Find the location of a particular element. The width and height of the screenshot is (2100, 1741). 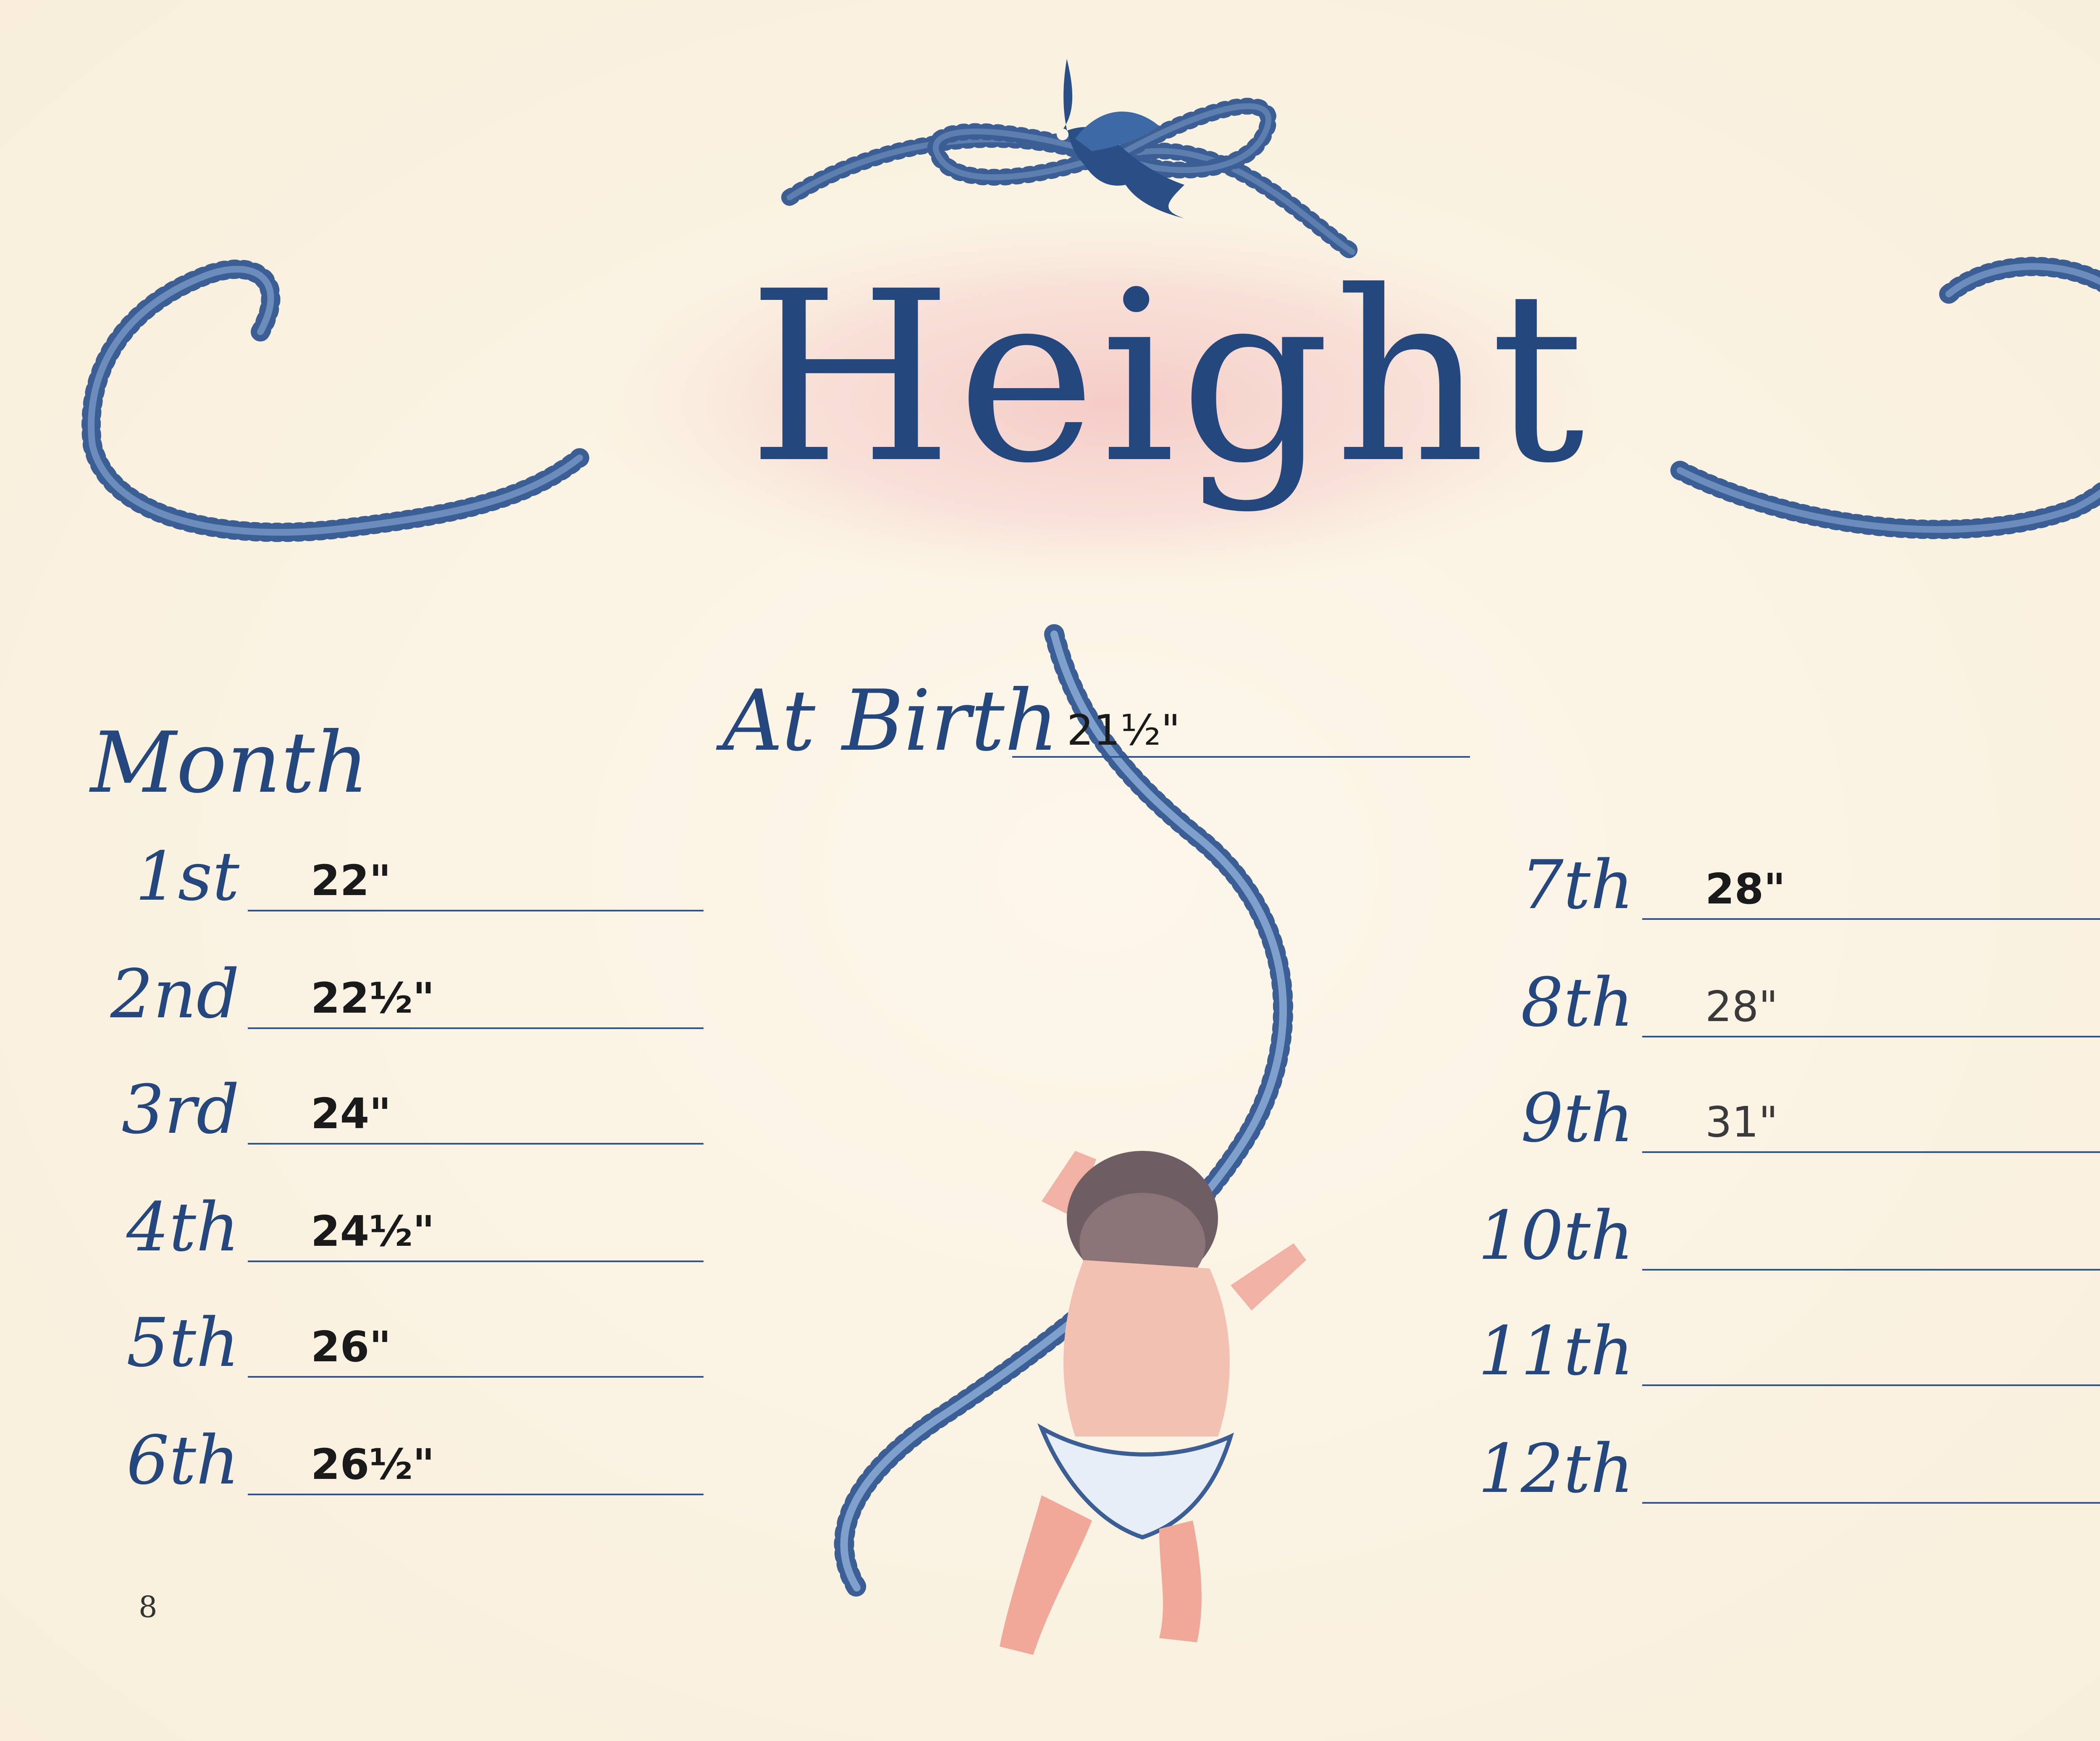

month-value: 31" is located at coordinates (1741, 1122).